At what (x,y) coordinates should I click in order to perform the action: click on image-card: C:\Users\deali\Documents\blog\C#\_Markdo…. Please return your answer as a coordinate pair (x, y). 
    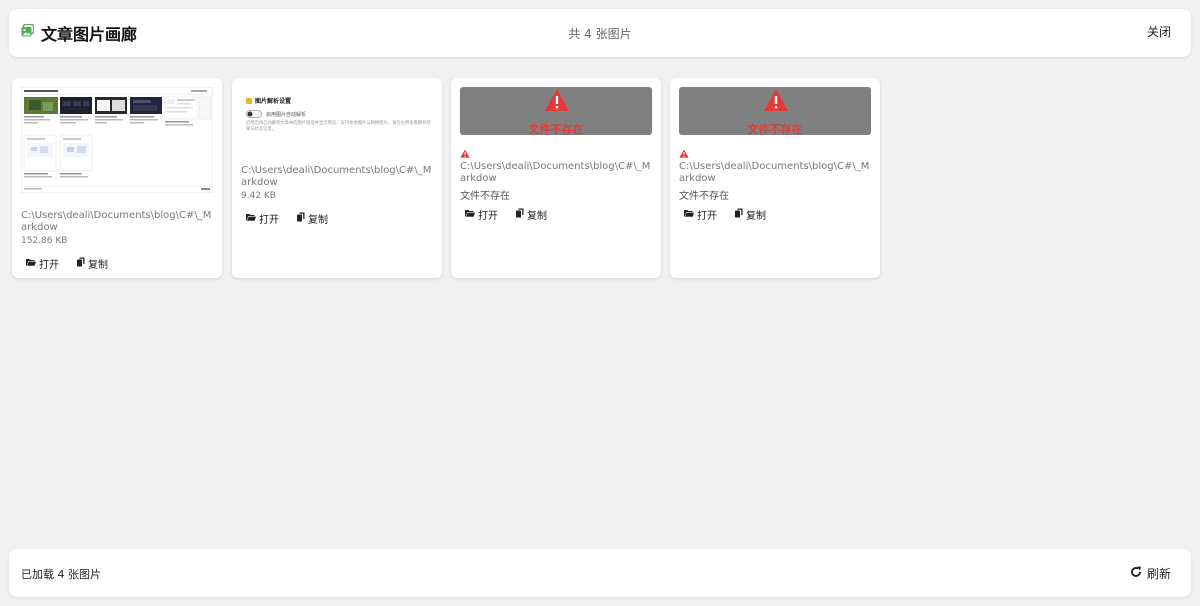
    Looking at the image, I should click on (117, 178).